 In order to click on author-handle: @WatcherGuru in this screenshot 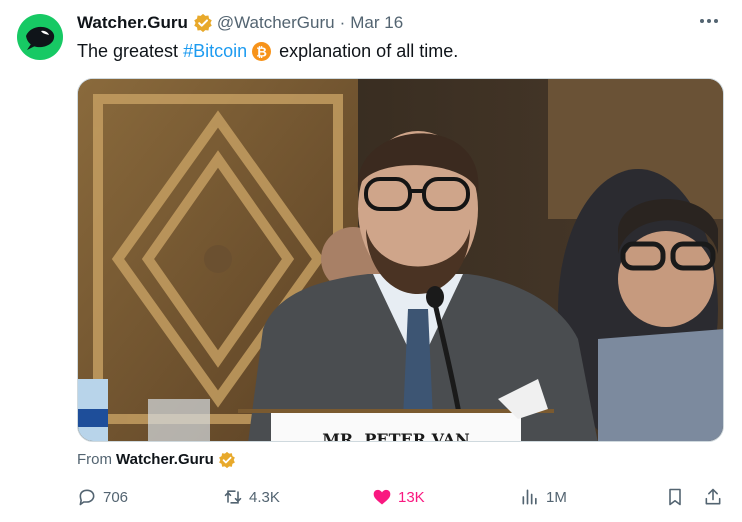, I will do `click(276, 23)`.